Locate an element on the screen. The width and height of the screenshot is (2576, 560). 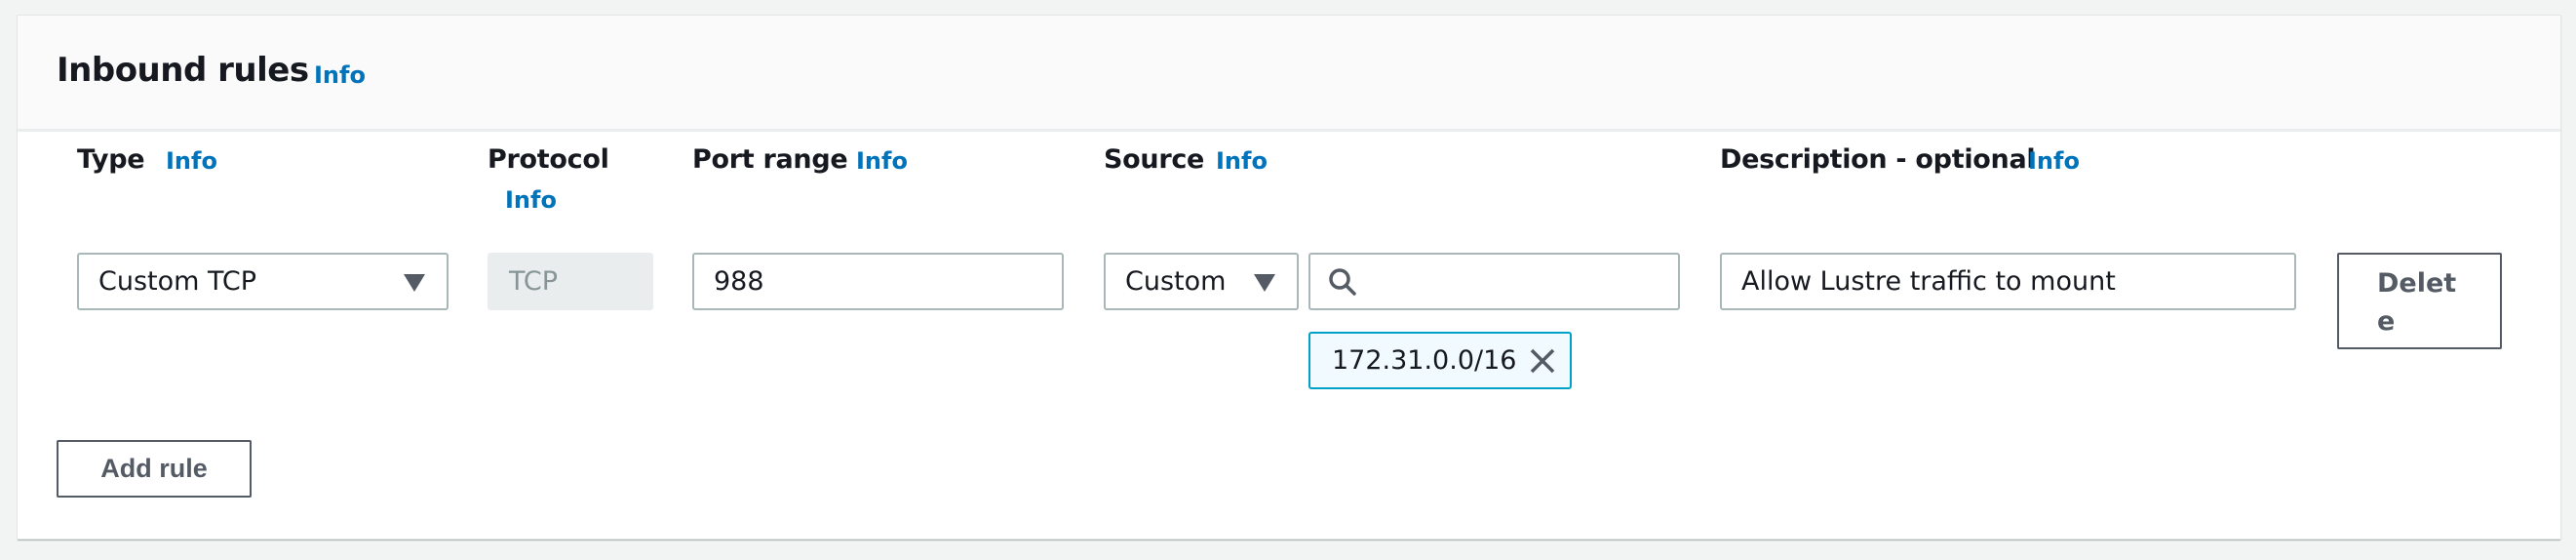
delete-rule-button: Delet e is located at coordinates (2419, 301).